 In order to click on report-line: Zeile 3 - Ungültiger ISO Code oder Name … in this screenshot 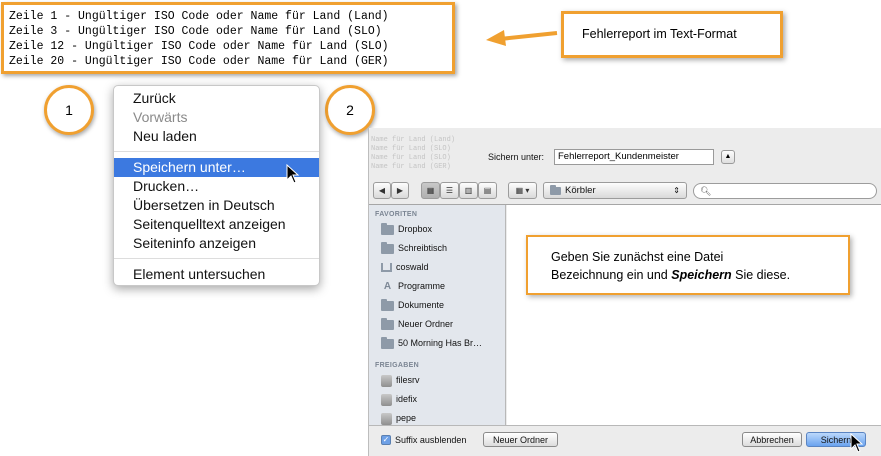, I will do `click(195, 31)`.